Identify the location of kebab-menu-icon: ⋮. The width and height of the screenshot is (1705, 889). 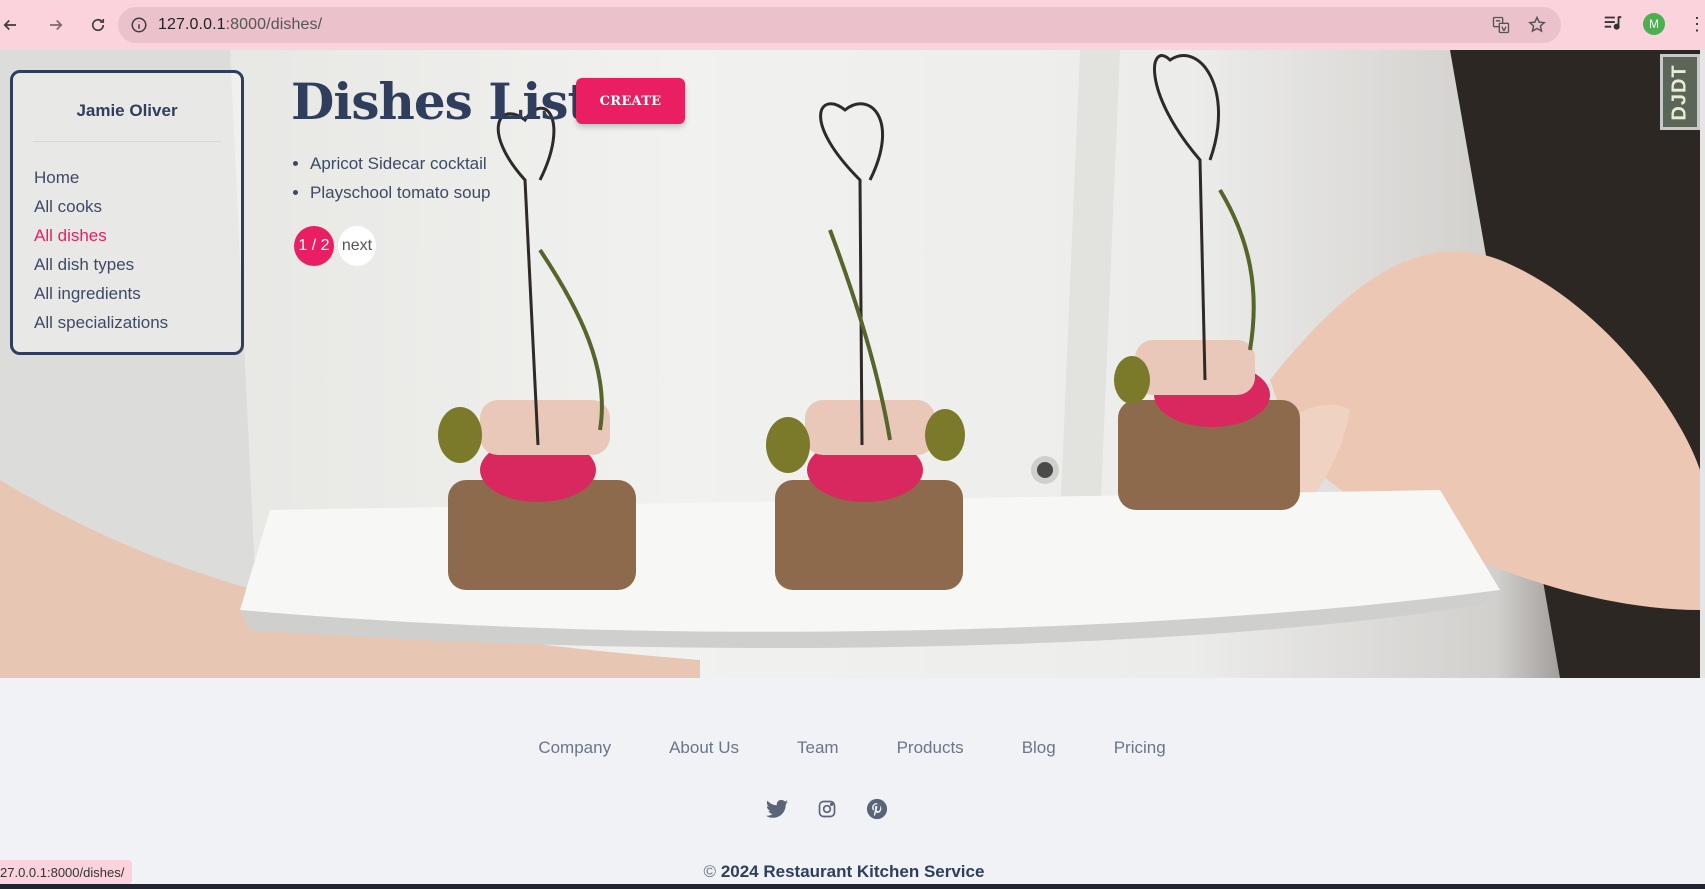
(1696, 24).